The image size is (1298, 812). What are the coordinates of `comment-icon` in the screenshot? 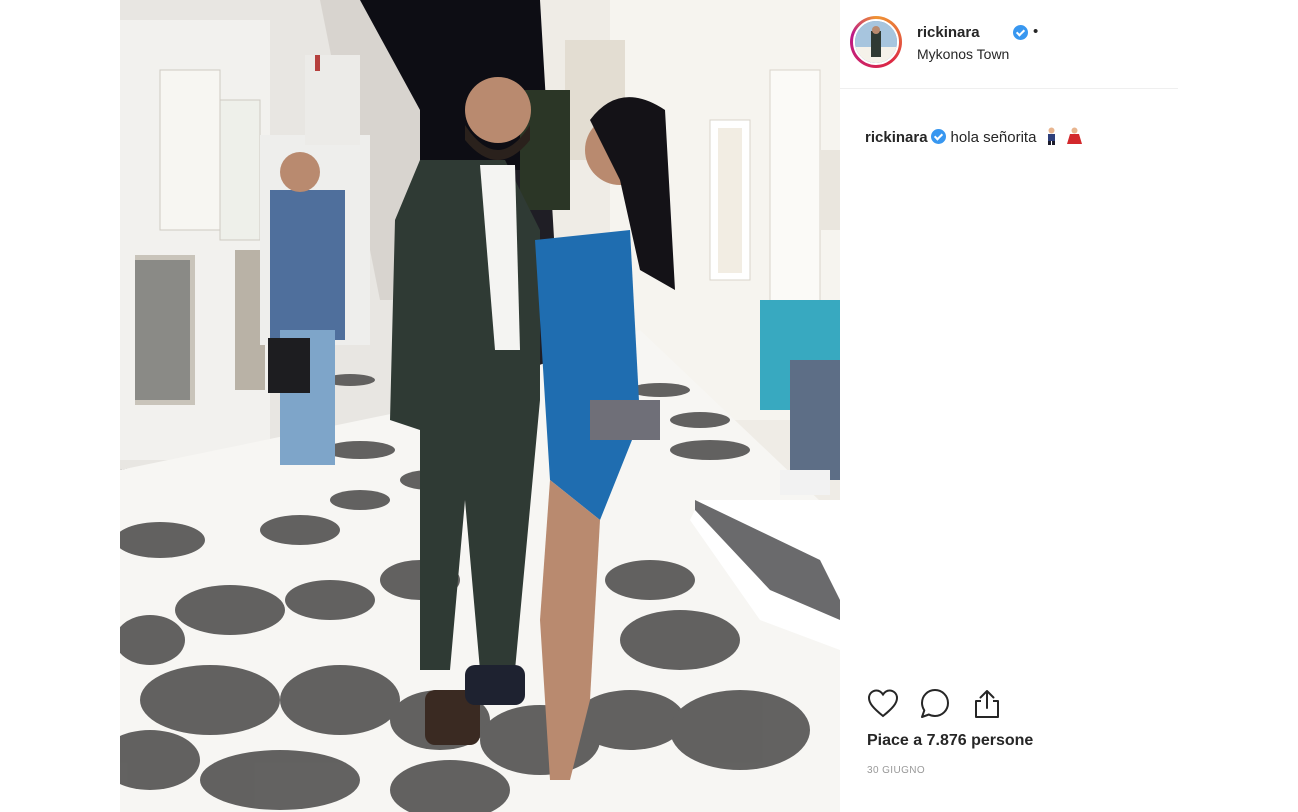 It's located at (935, 703).